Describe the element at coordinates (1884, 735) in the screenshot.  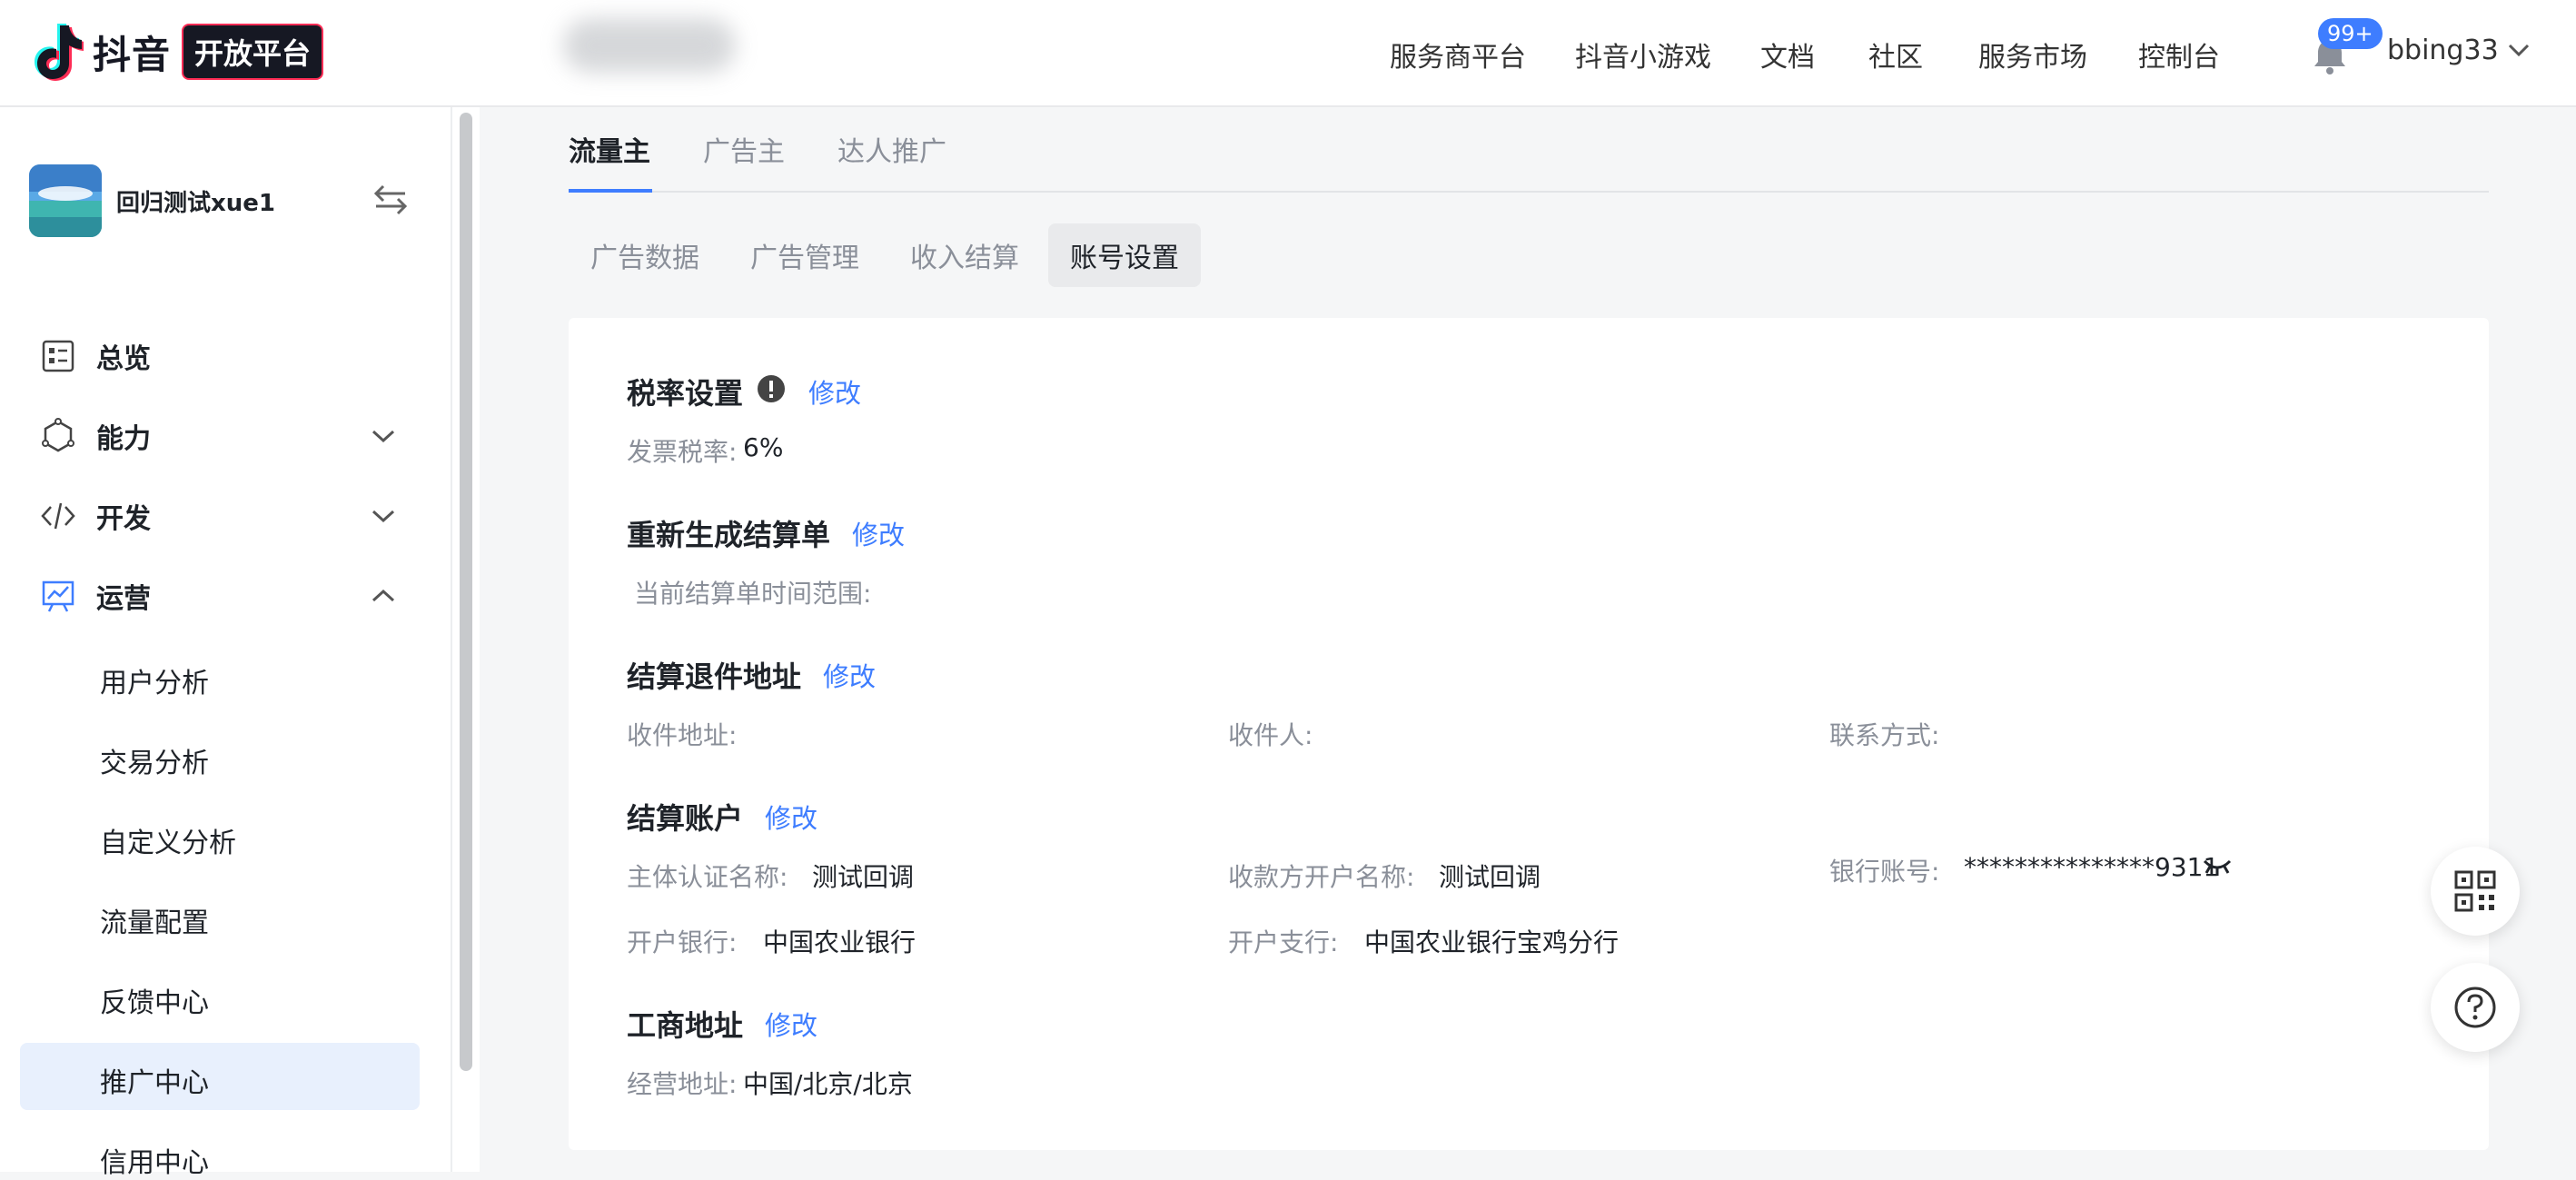
I see `contact-label: 联系方式:` at that location.